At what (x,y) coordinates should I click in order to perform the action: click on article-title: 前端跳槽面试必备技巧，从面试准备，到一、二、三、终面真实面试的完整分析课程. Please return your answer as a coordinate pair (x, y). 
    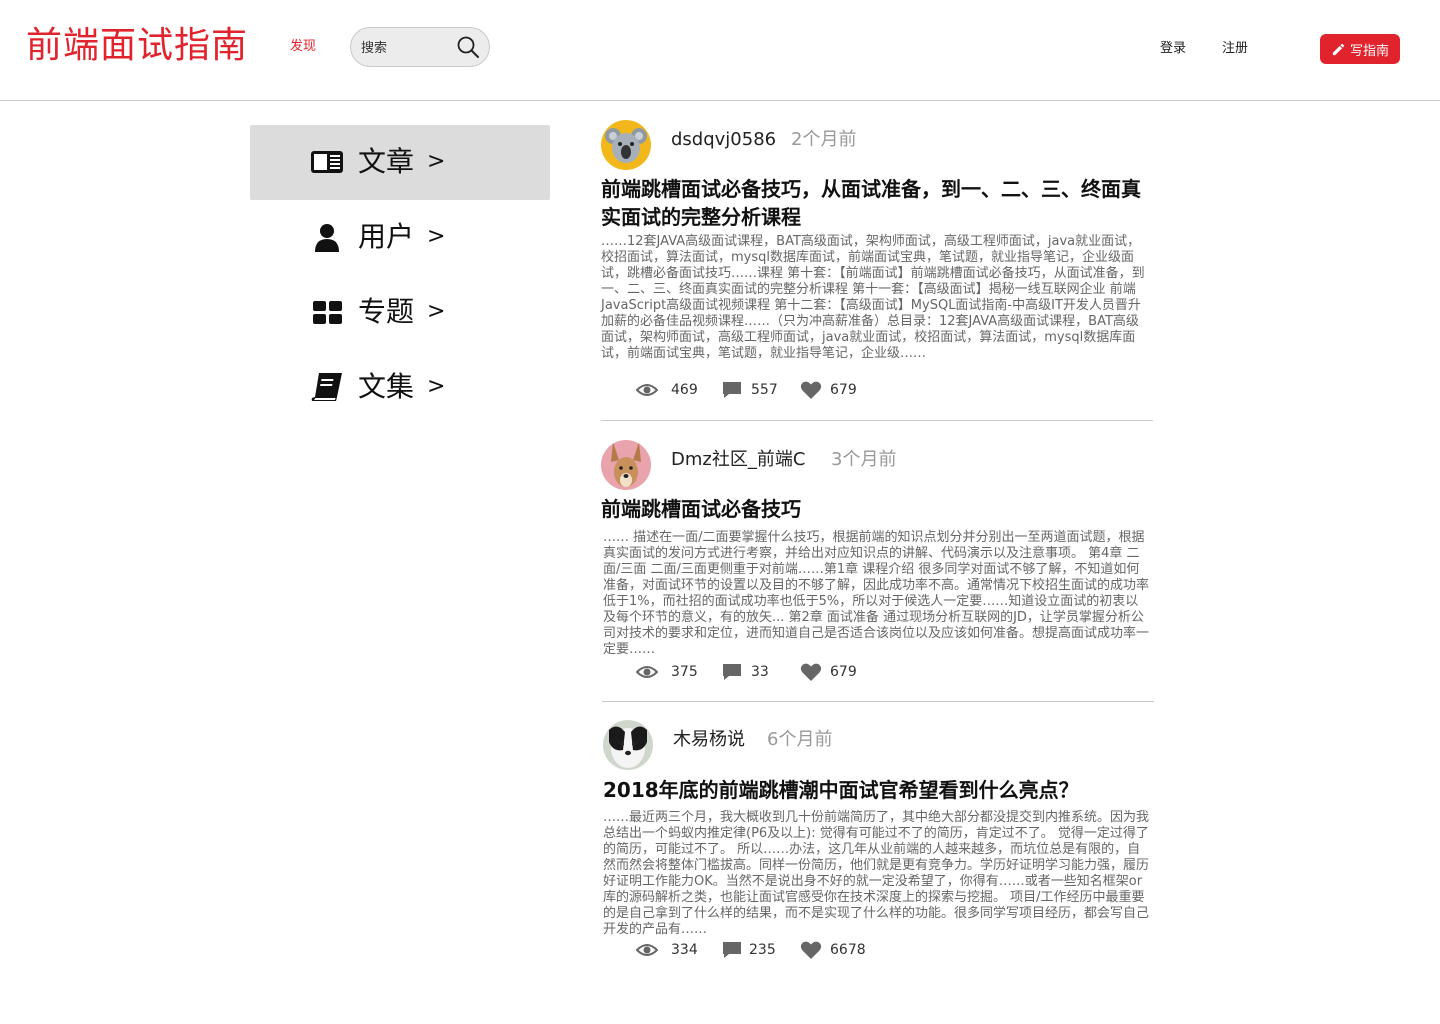
    Looking at the image, I should click on (877, 203).